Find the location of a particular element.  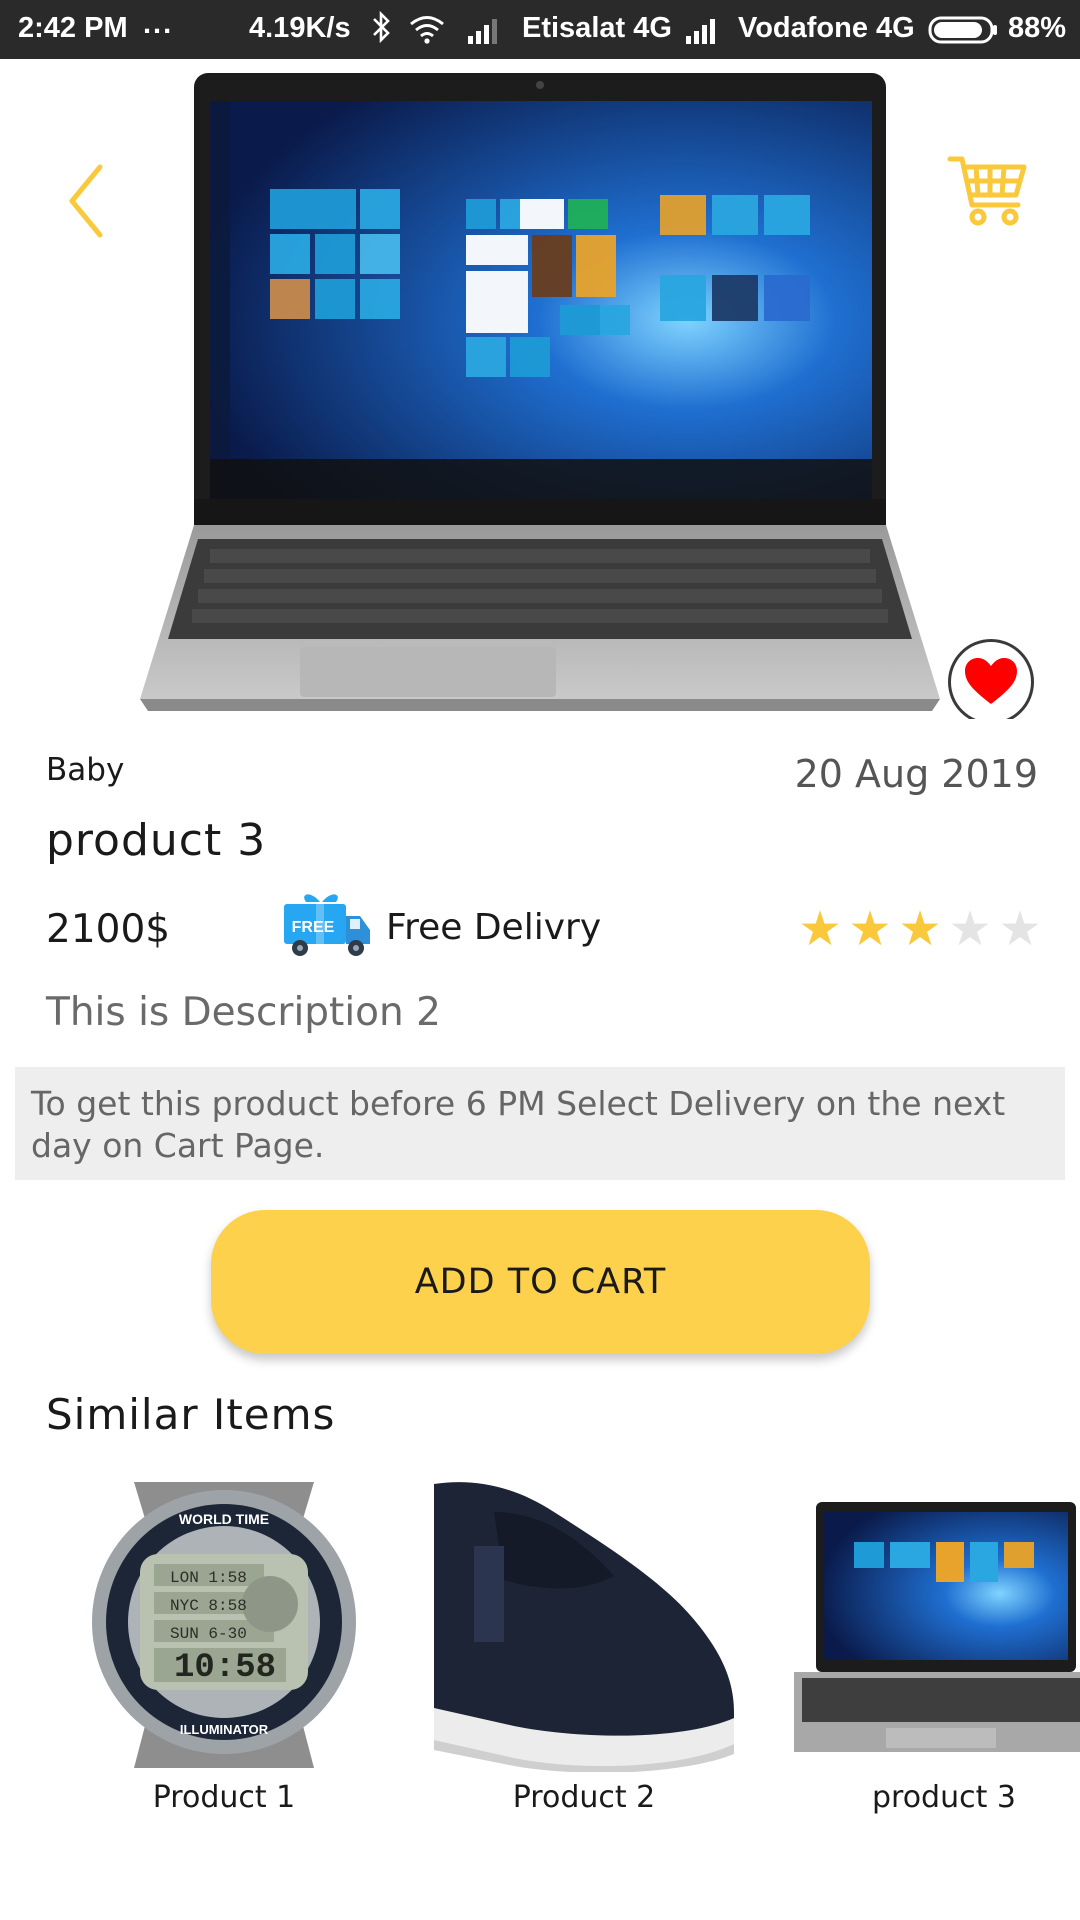

svg-text: WORLD TIME is located at coordinates (224, 1519).